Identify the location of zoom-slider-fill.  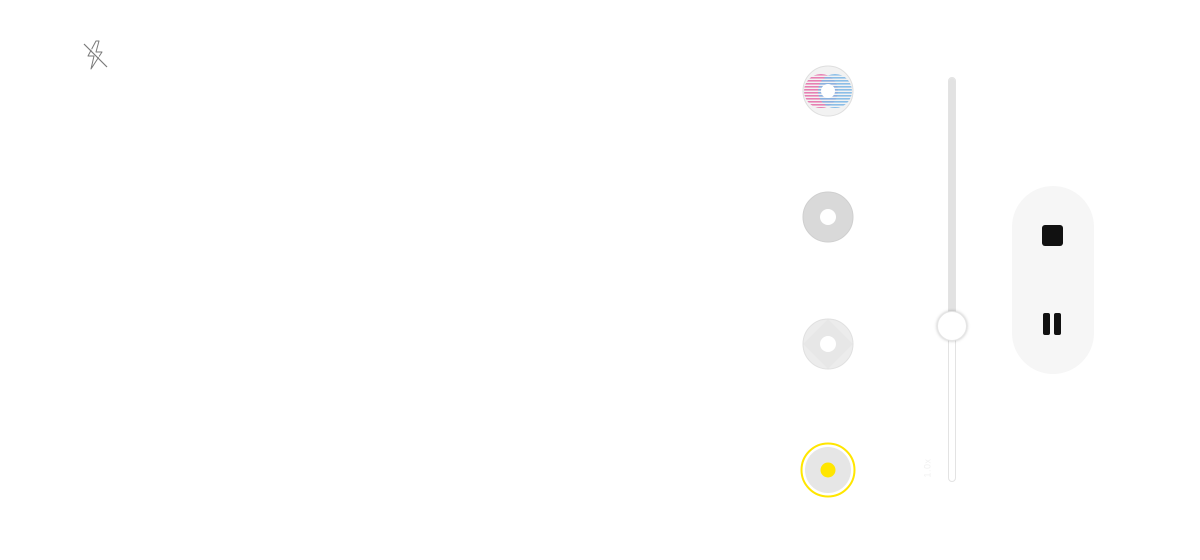
(952, 201).